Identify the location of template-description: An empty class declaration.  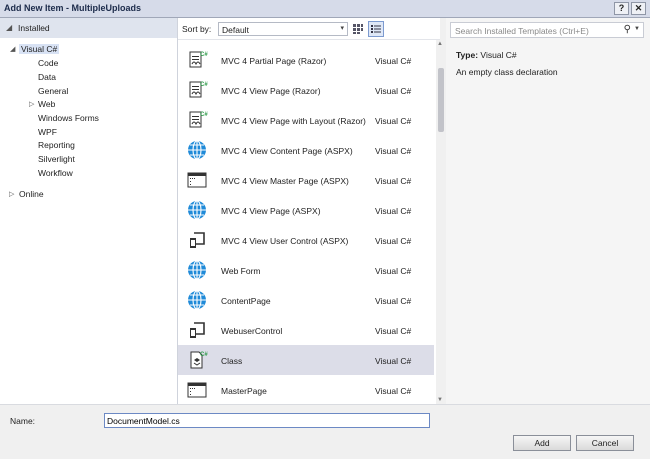
(507, 72).